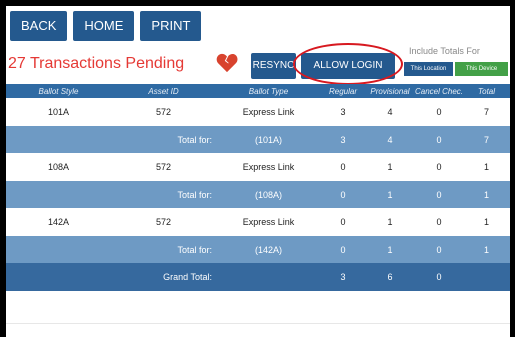 The image size is (515, 337). I want to click on empty-row, so click(258, 307).